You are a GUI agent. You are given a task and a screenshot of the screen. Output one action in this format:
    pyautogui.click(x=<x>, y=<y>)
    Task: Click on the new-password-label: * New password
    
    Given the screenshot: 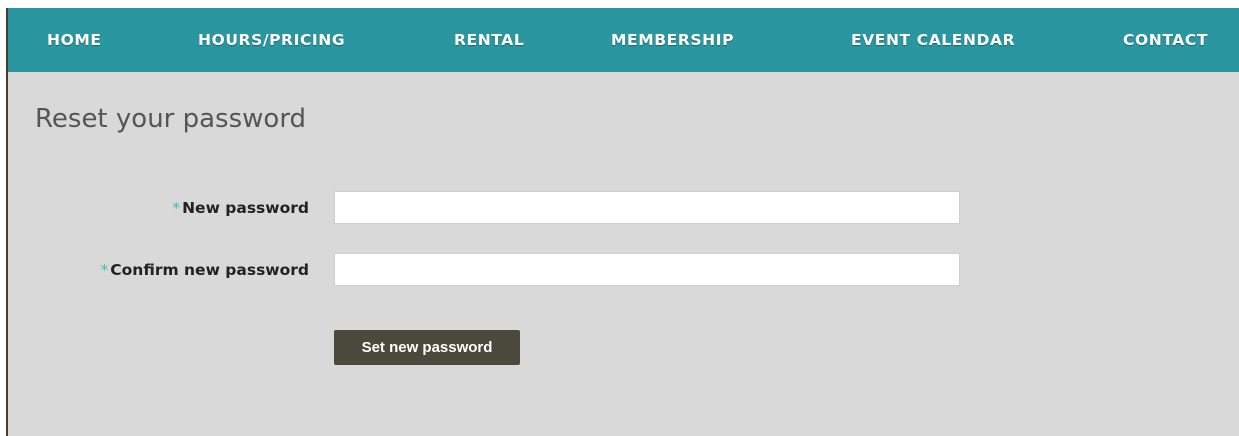 What is the action you would take?
    pyautogui.click(x=240, y=208)
    